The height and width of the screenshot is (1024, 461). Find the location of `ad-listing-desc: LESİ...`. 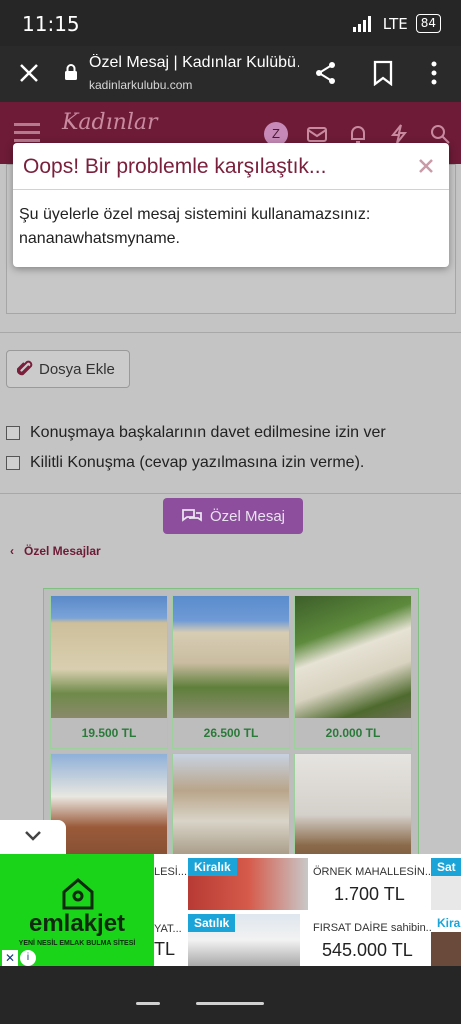

ad-listing-desc: LESİ... is located at coordinates (171, 872).